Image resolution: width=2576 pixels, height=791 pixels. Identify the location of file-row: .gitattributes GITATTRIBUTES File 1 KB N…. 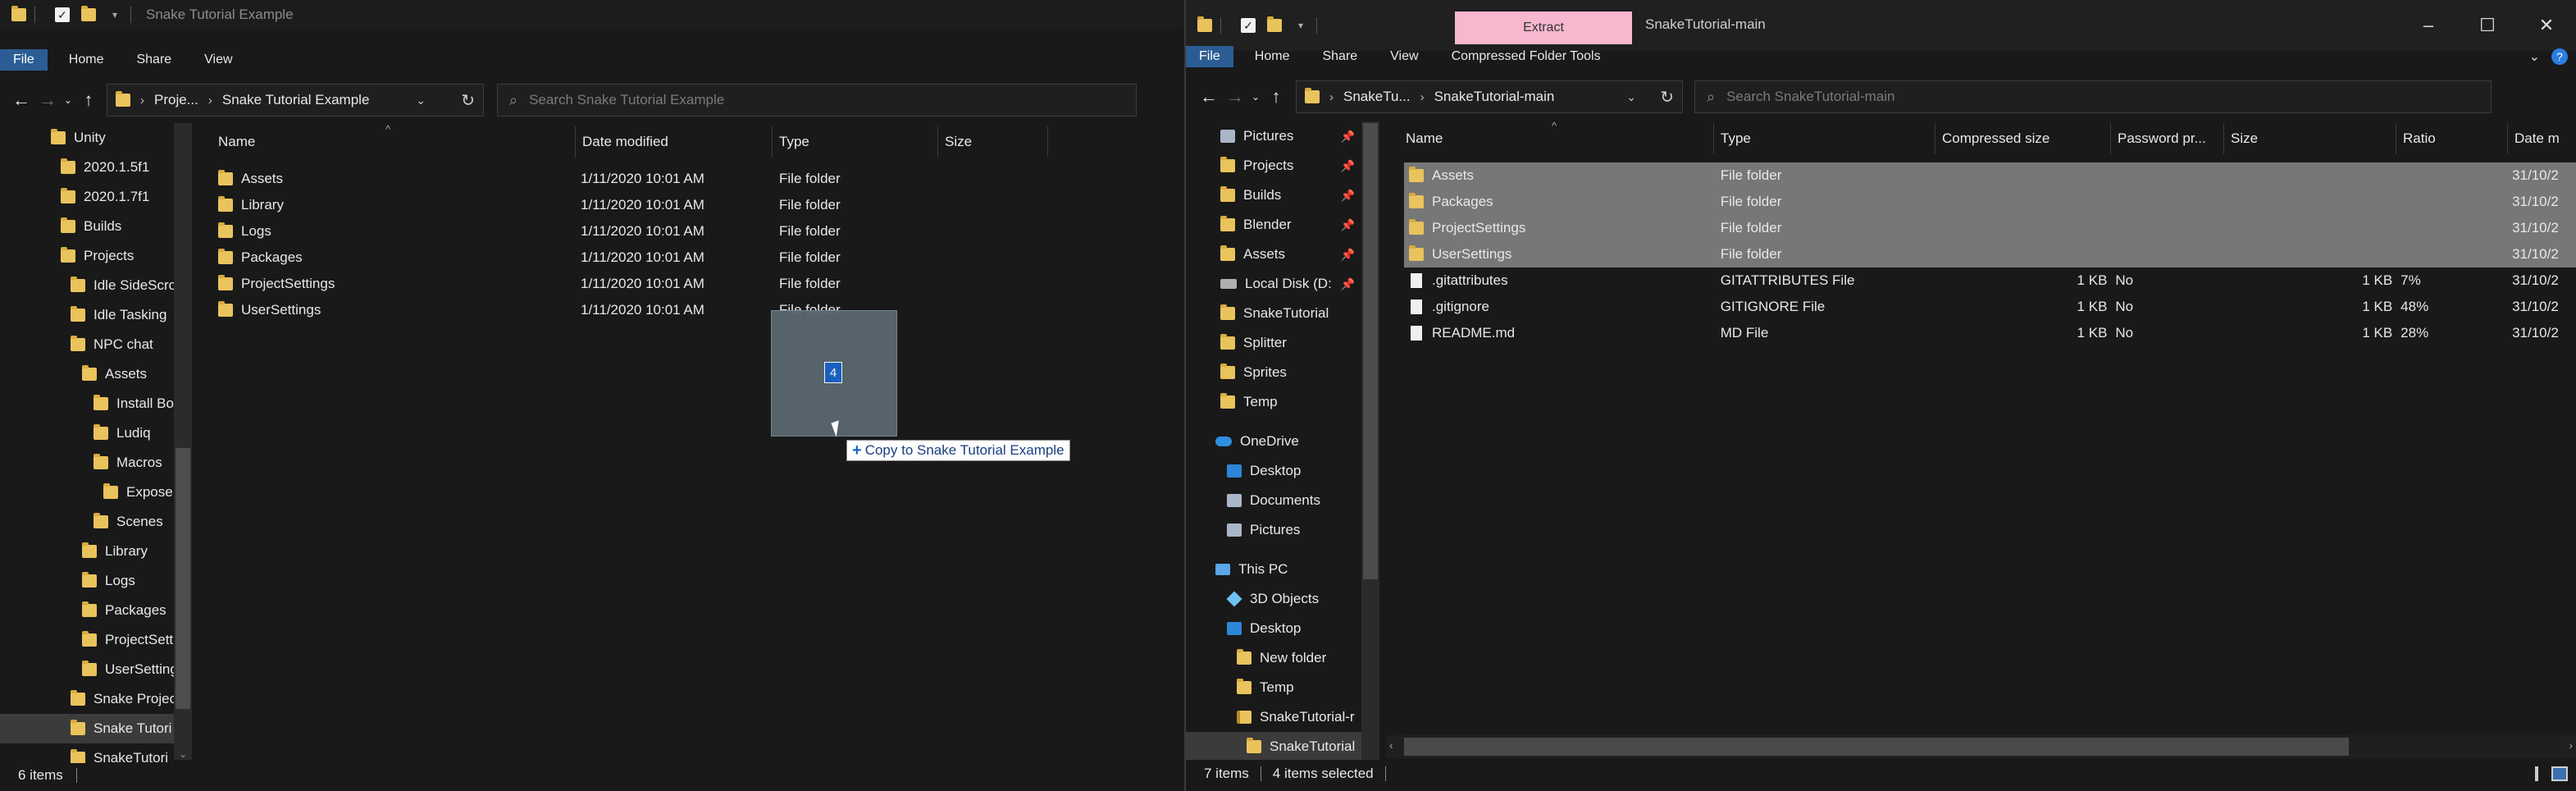
(1990, 280).